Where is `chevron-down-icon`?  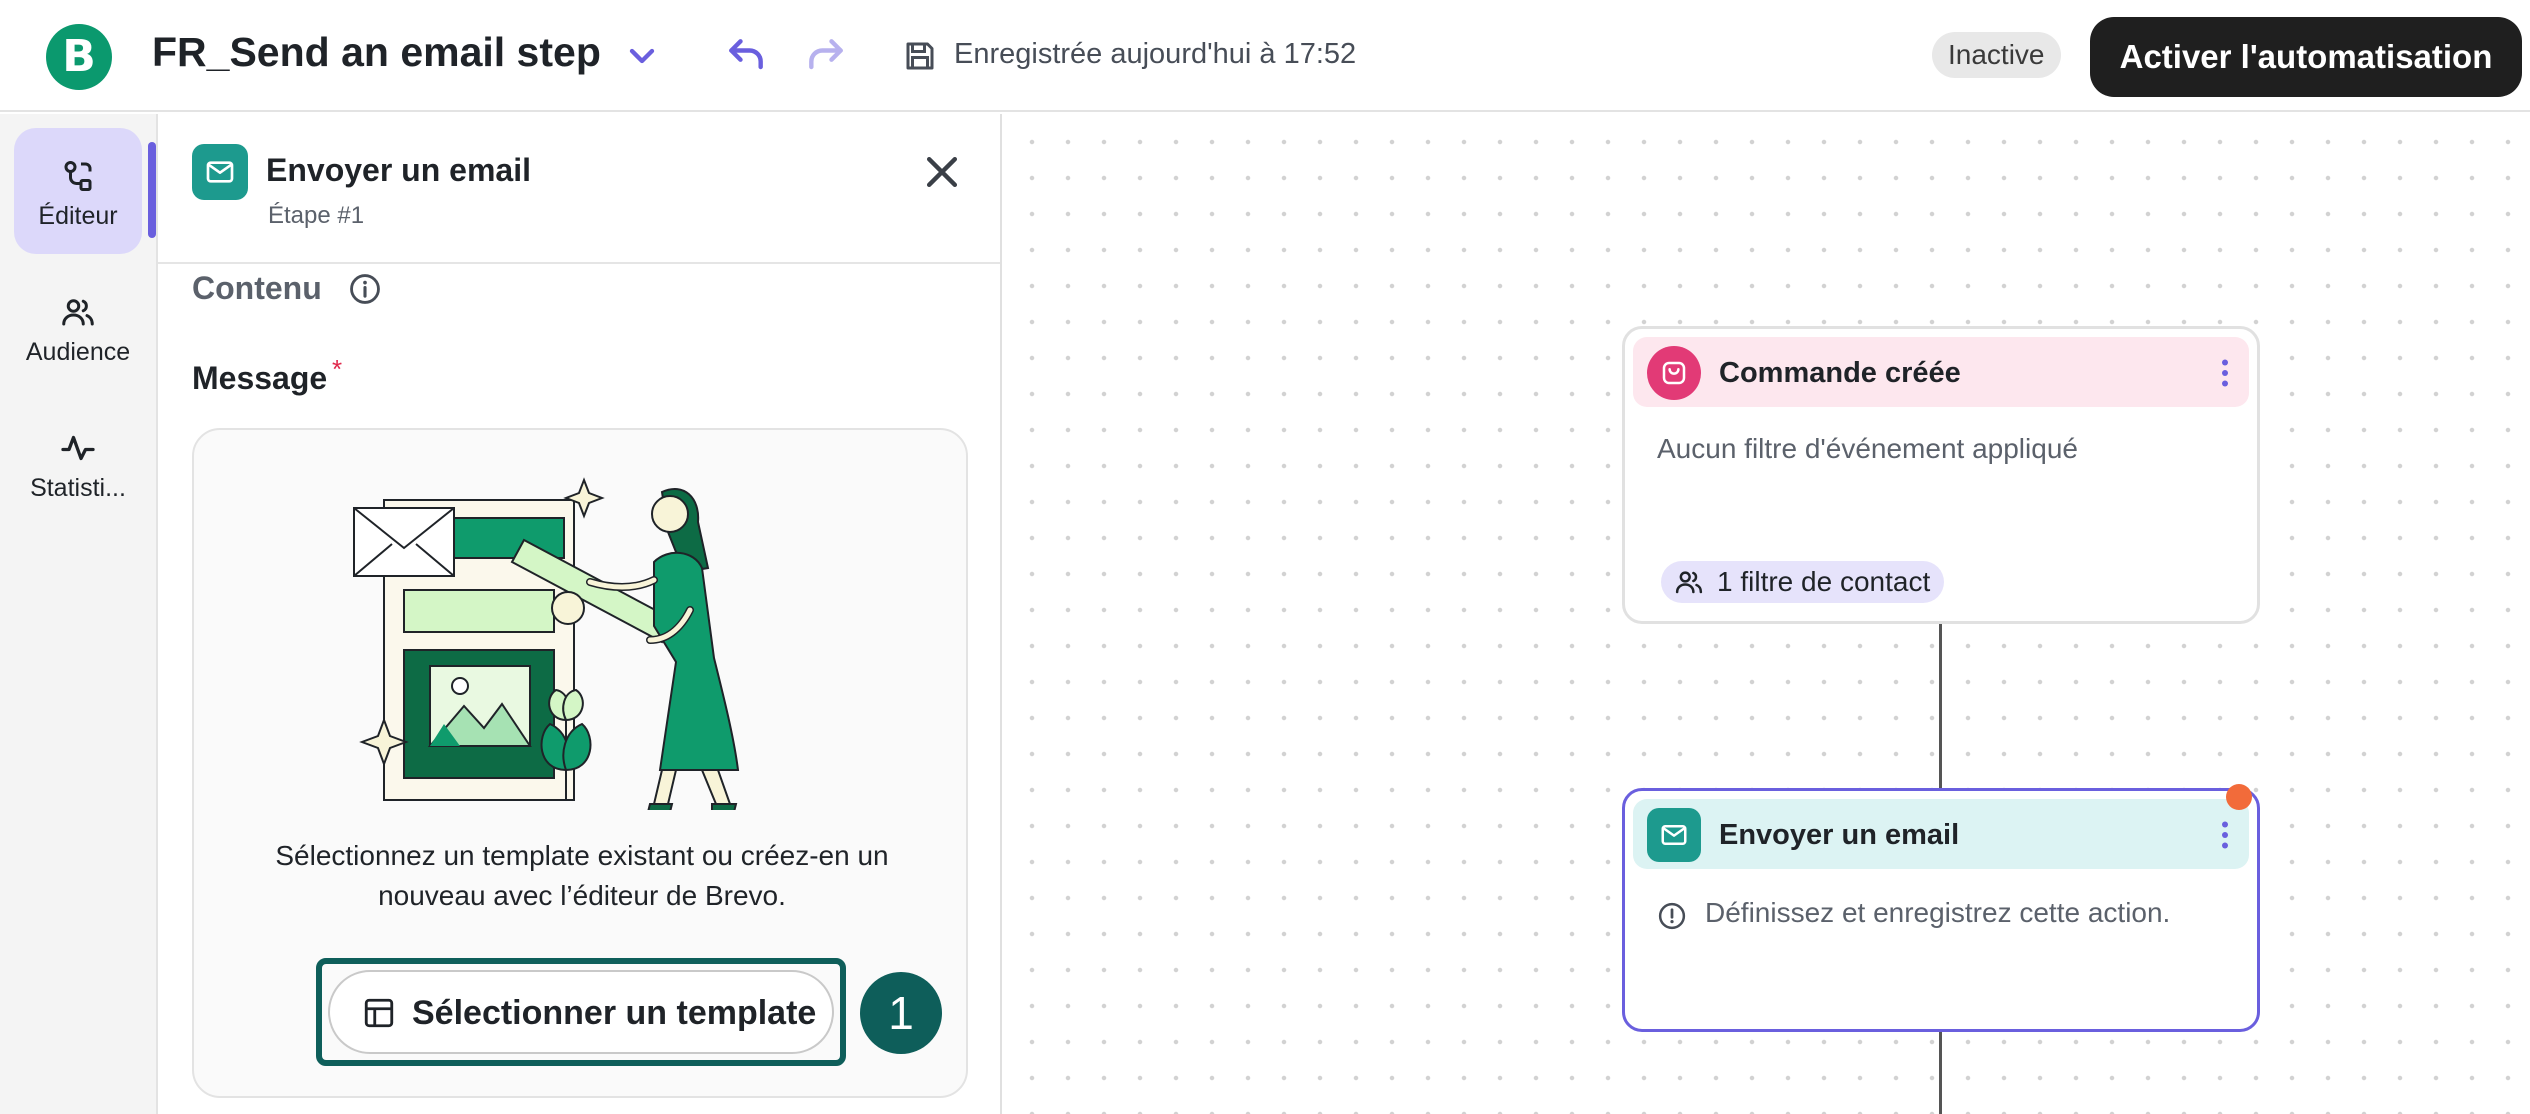
chevron-down-icon is located at coordinates (642, 56).